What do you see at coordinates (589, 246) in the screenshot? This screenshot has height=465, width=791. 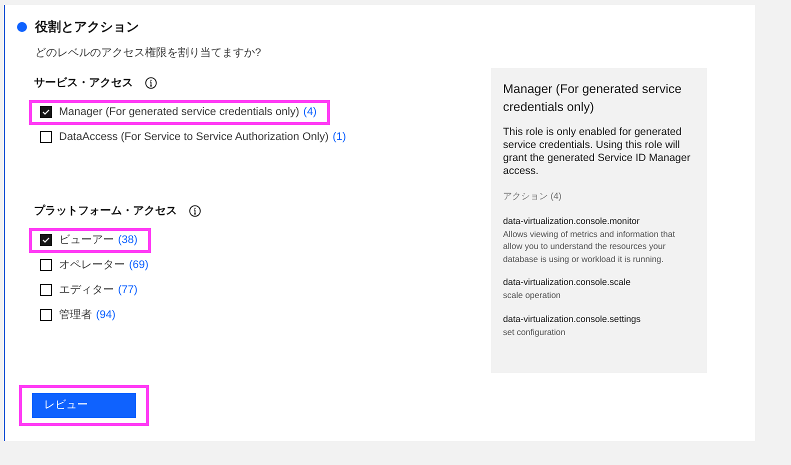 I see `action-description: Allows viewing of metrics and information that allow you to understand the resources your database is using or workload it is running.` at bounding box center [589, 246].